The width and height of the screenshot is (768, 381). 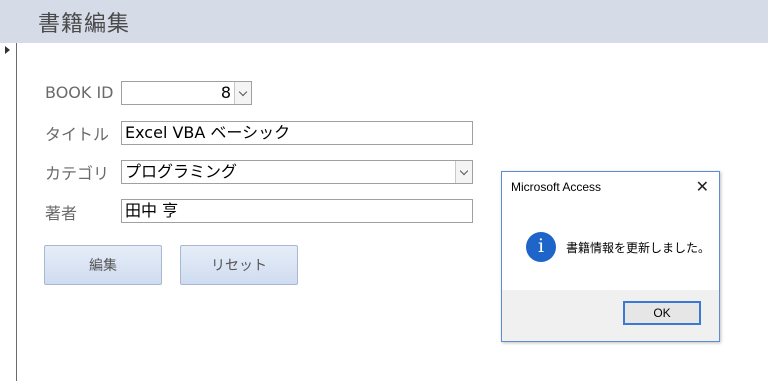 What do you see at coordinates (7, 50) in the screenshot?
I see `record-pointer-icon` at bounding box center [7, 50].